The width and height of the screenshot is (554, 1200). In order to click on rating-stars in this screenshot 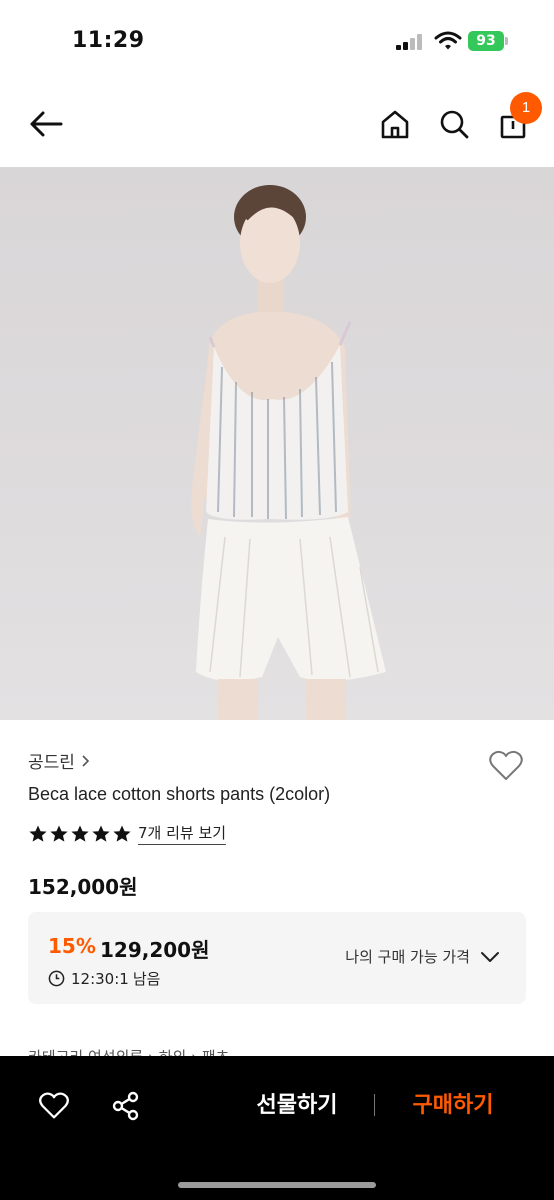, I will do `click(80, 834)`.